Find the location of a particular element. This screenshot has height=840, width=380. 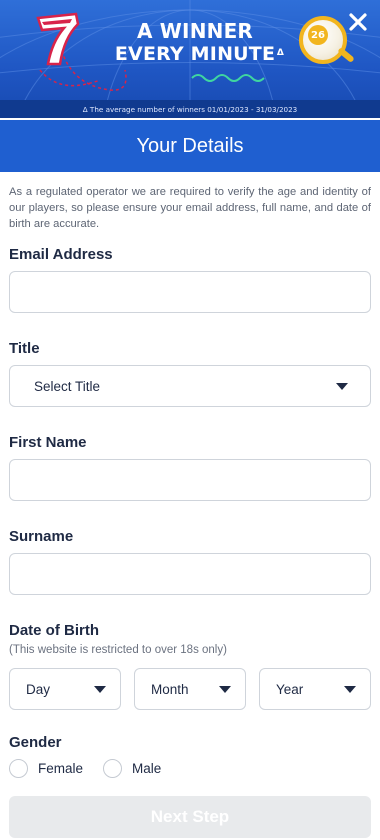

gender-male-radio is located at coordinates (113, 768).